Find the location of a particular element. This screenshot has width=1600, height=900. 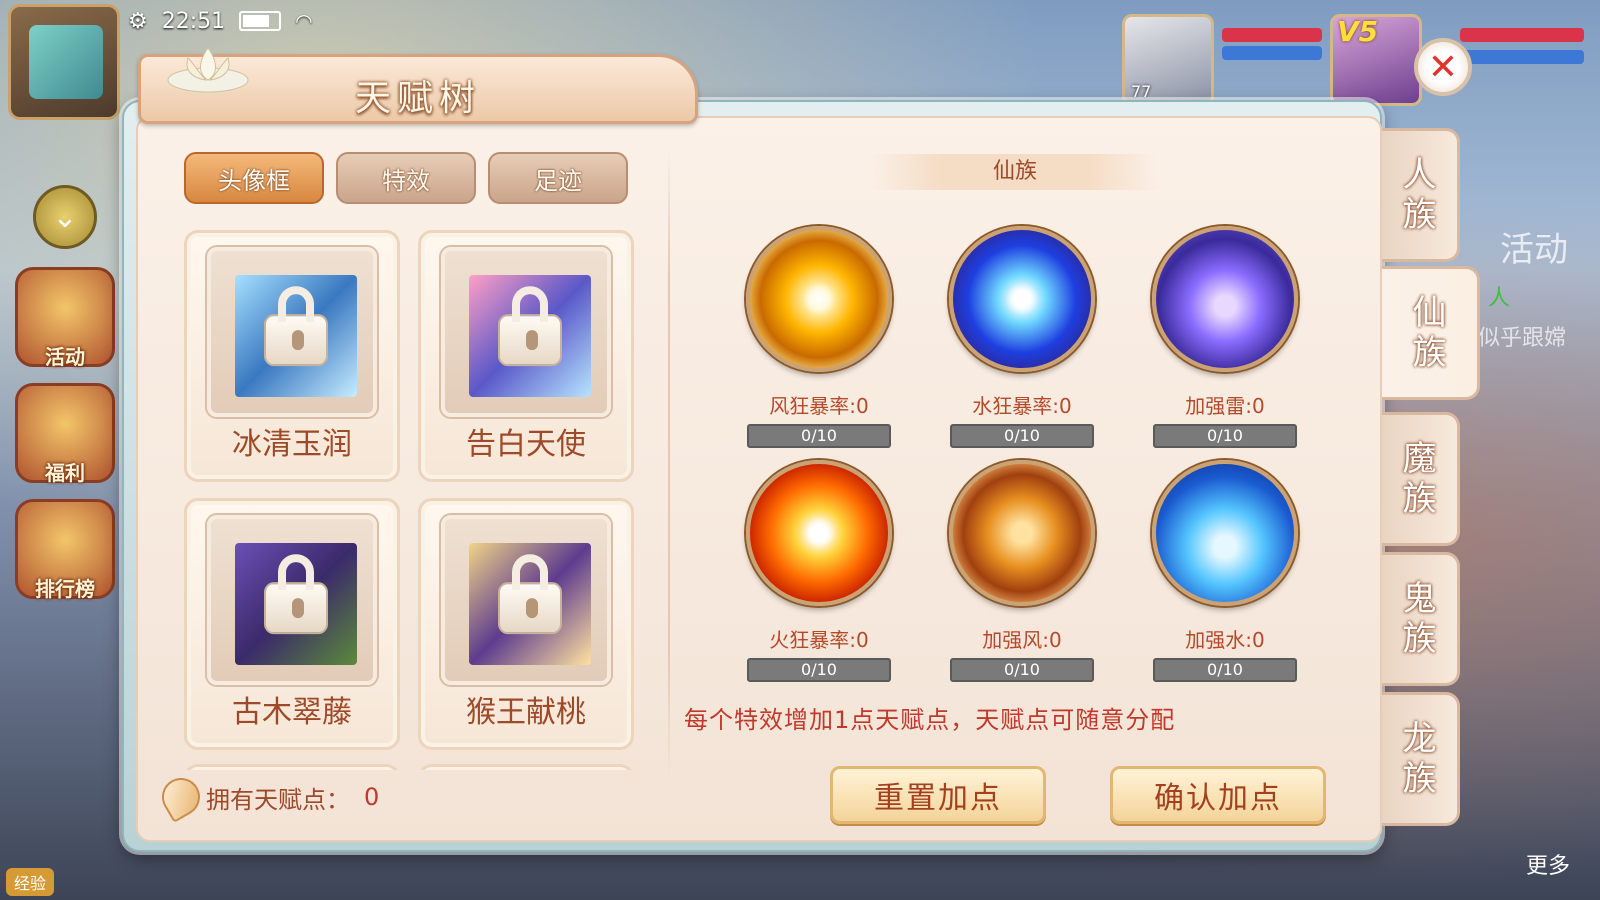

skill-label: 水狂暴率:0 is located at coordinates (1022, 406).